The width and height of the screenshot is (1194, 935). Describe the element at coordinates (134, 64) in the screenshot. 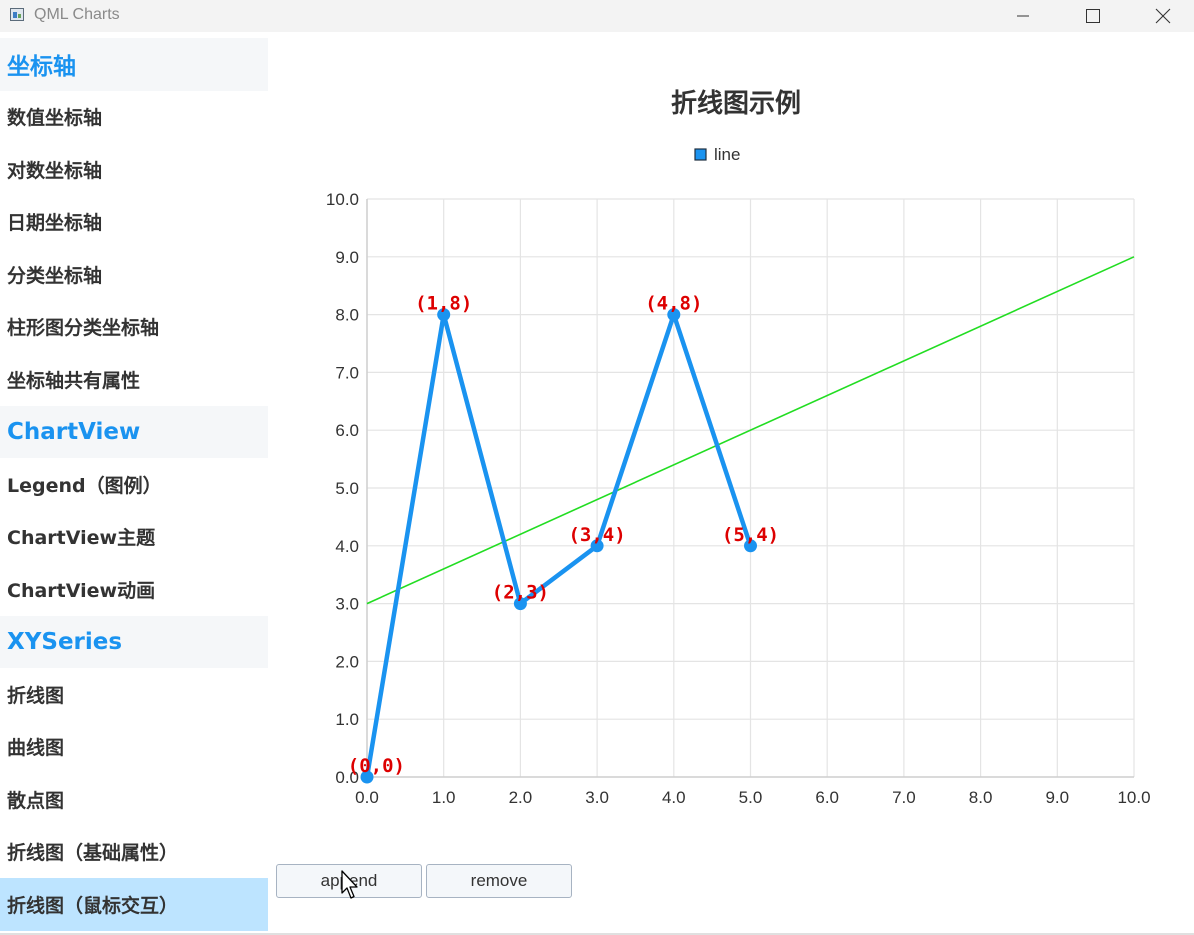

I see `sidebar-section-header: 坐标轴` at that location.